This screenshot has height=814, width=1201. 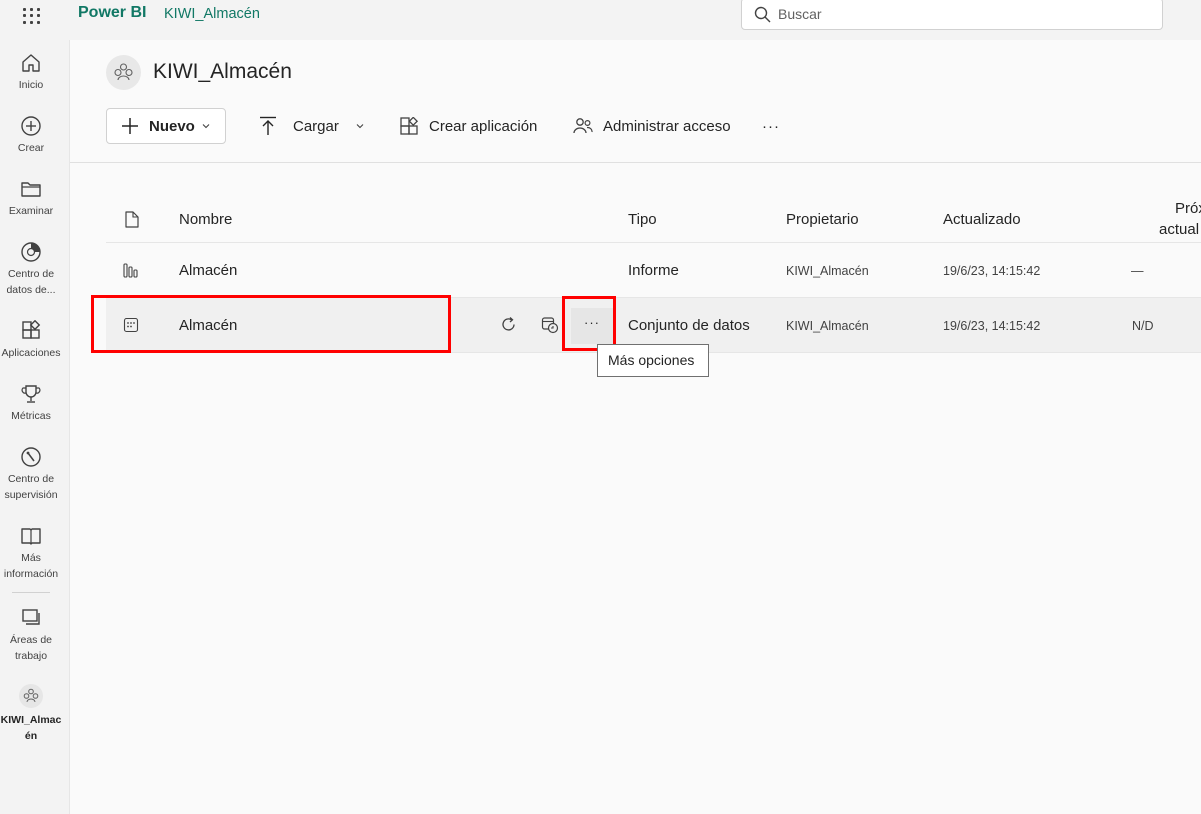 I want to click on rail-label: KIWI_Almacén, so click(x=31, y=728).